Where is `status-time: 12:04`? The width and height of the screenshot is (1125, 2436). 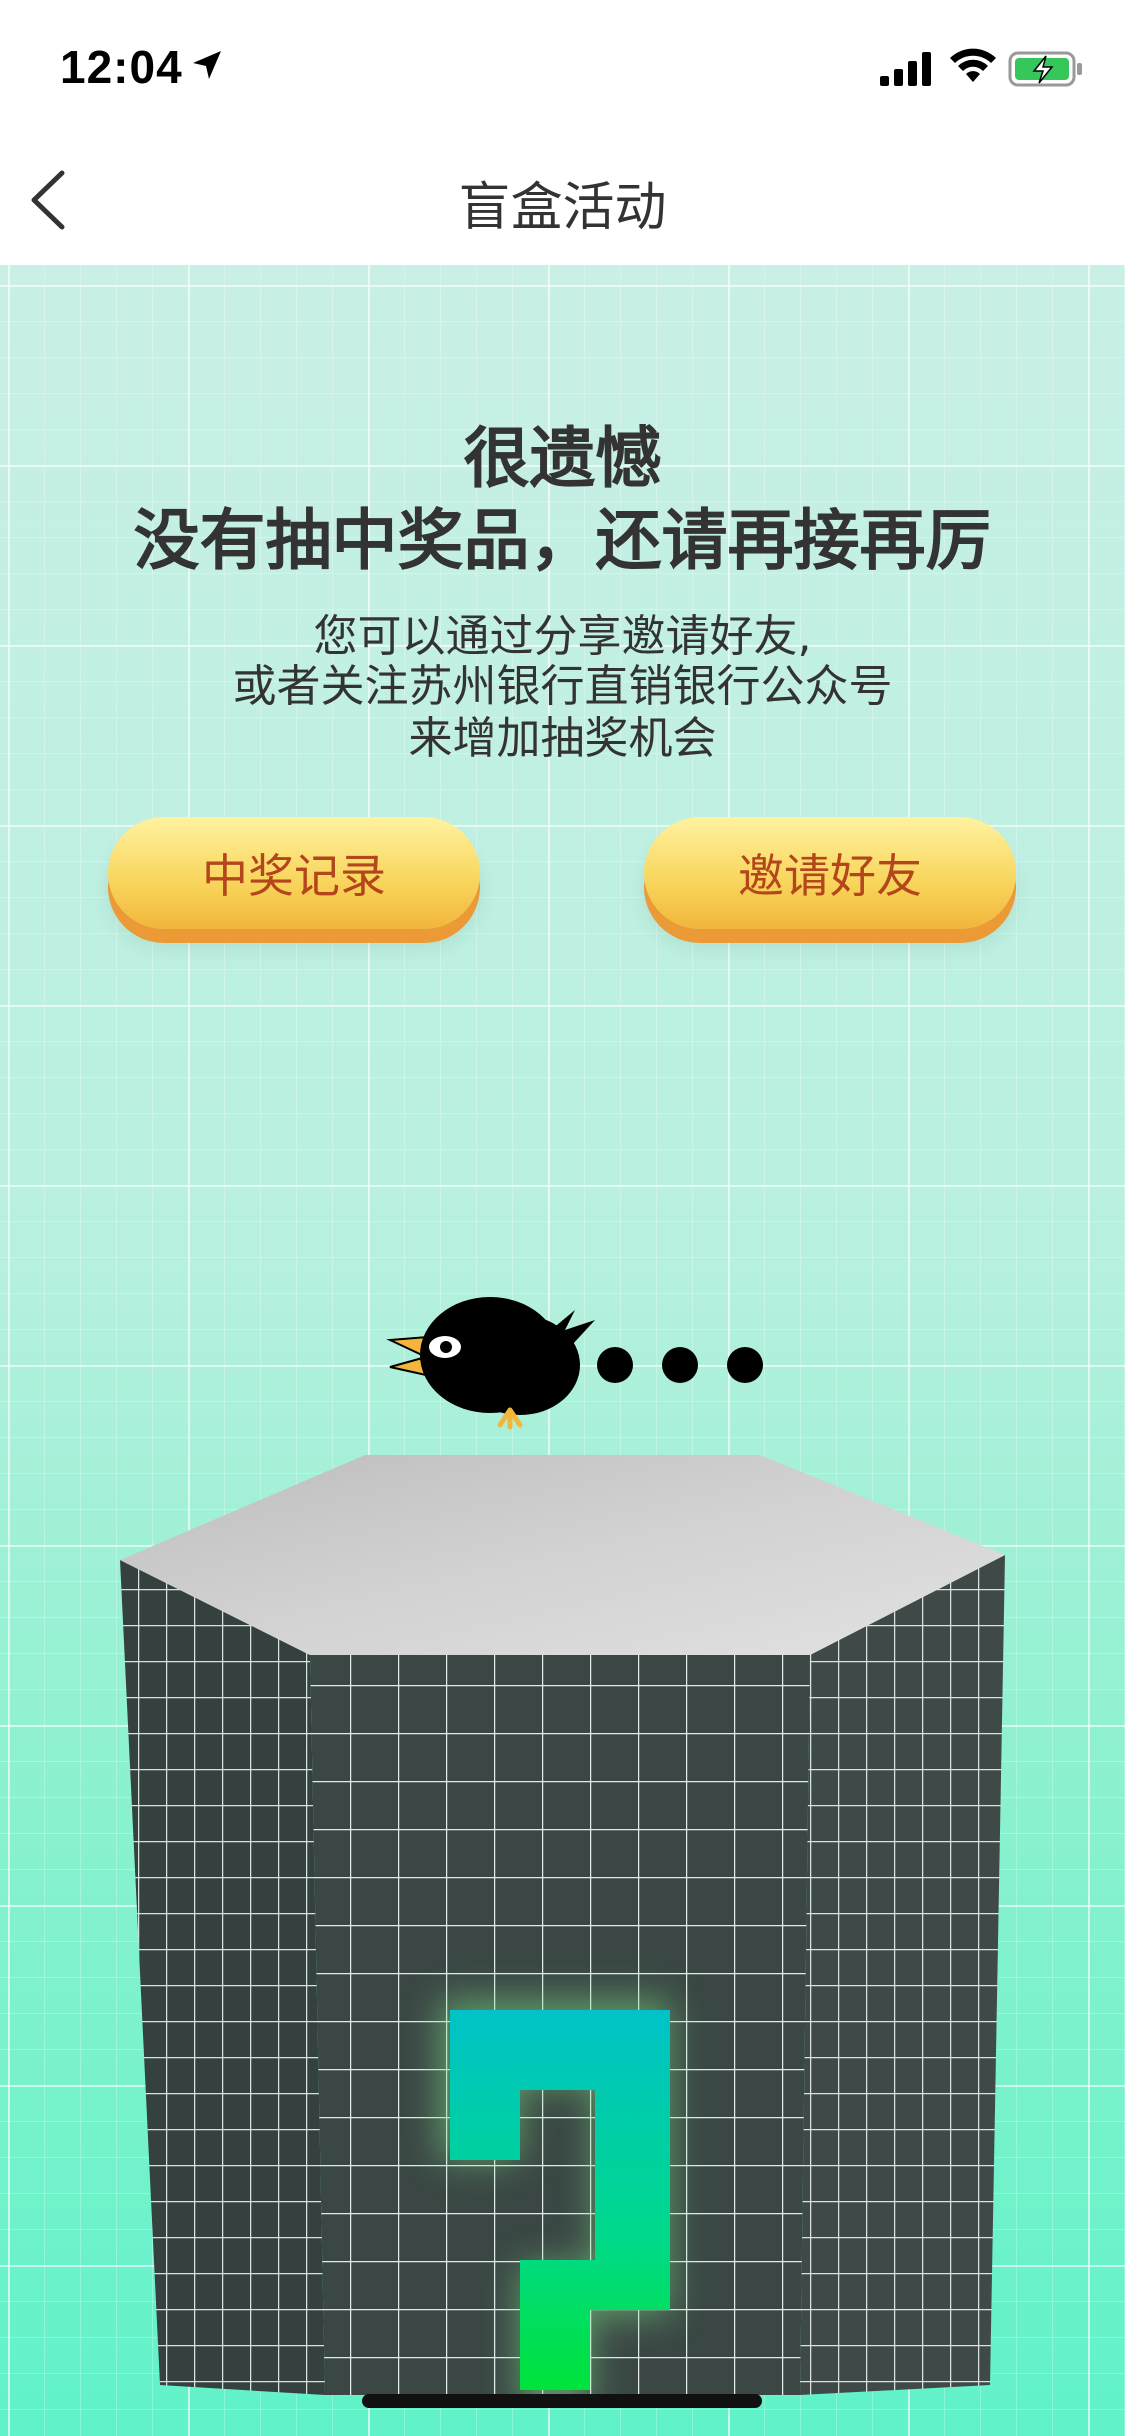
status-time: 12:04 is located at coordinates (121, 67).